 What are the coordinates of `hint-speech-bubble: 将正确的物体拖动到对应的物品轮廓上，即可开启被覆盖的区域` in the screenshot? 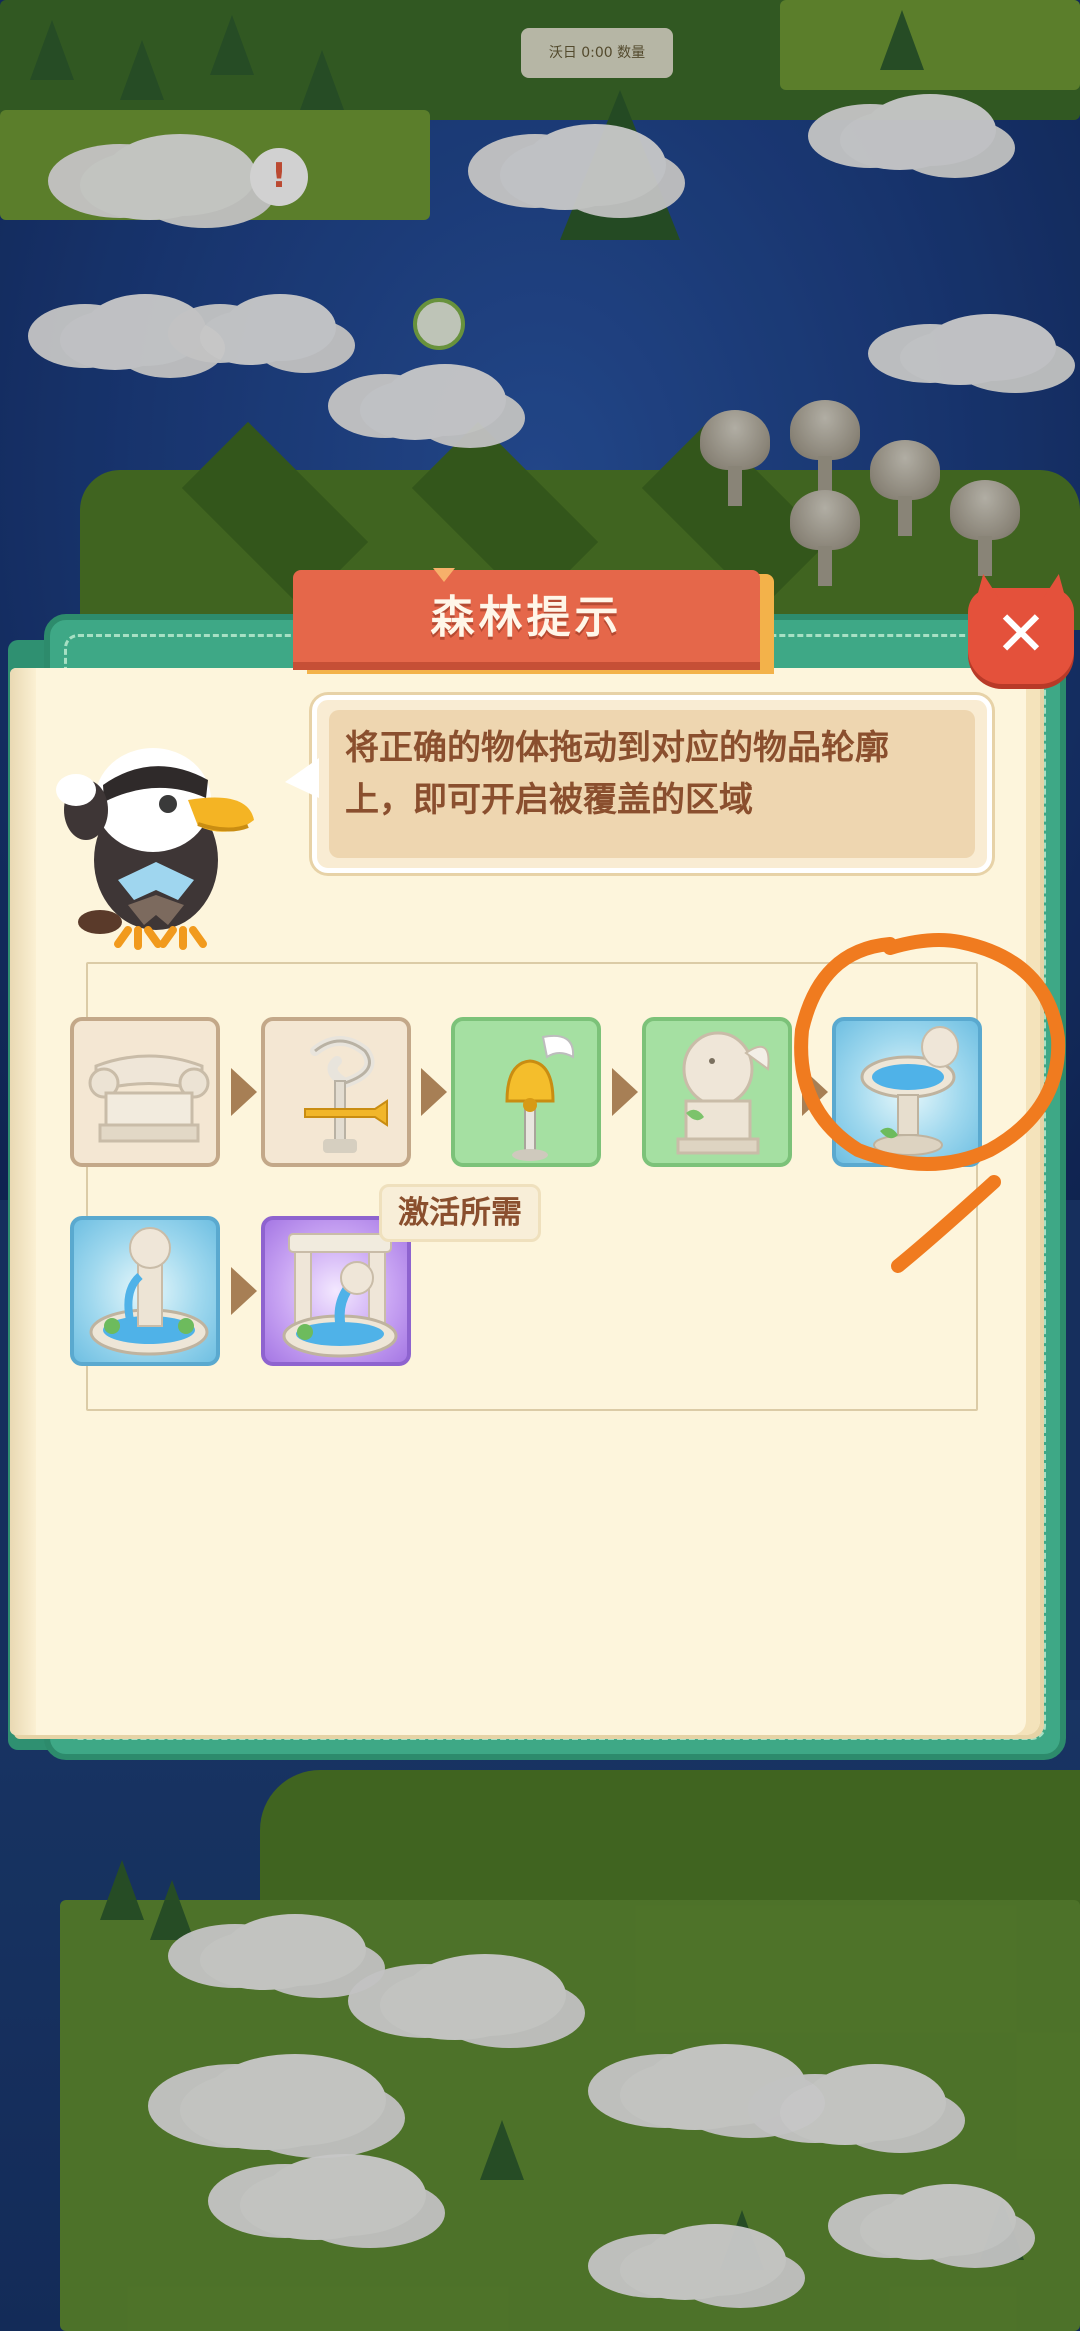 It's located at (652, 784).